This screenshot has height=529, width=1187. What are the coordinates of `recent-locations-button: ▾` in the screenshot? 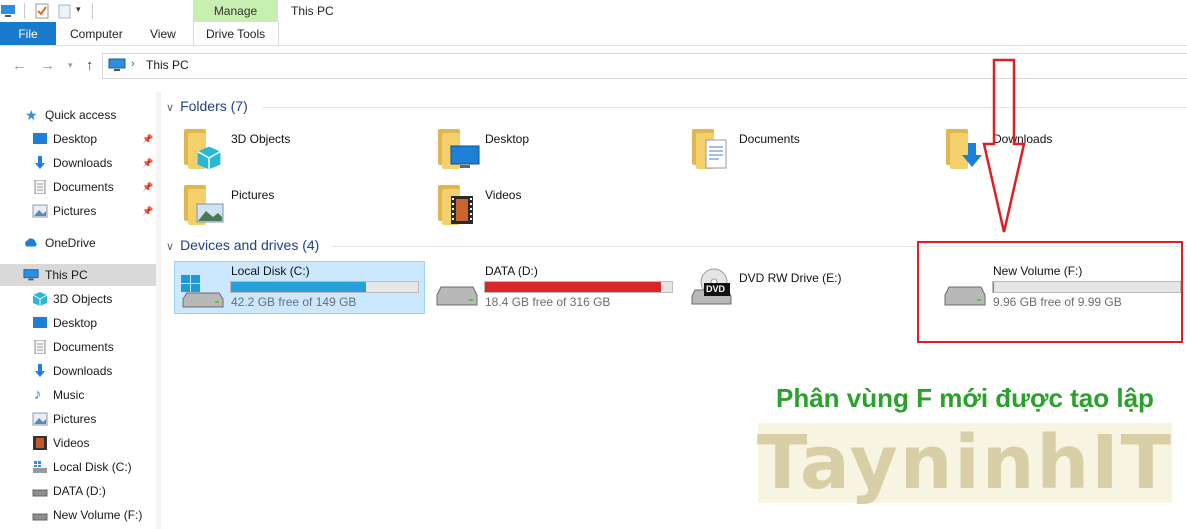 It's located at (70, 65).